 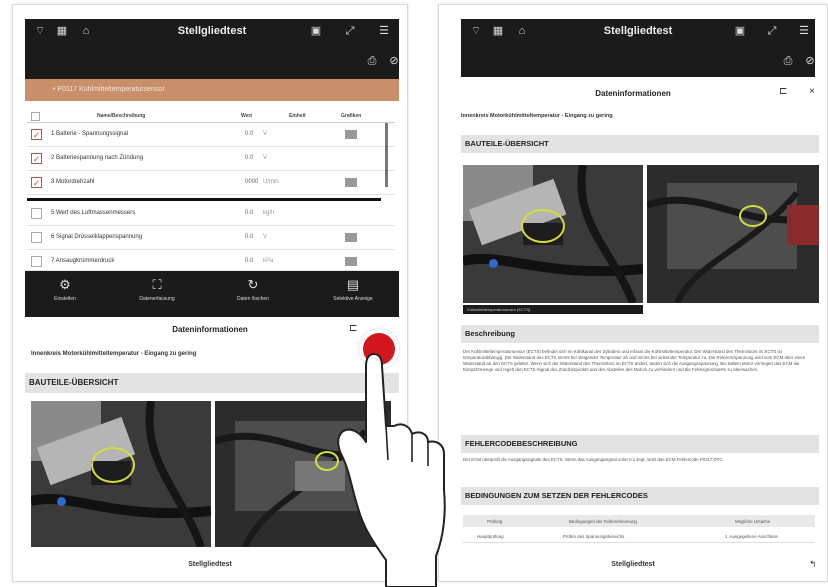 What do you see at coordinates (297, 116) in the screenshot?
I see `column-unit: Einheit` at bounding box center [297, 116].